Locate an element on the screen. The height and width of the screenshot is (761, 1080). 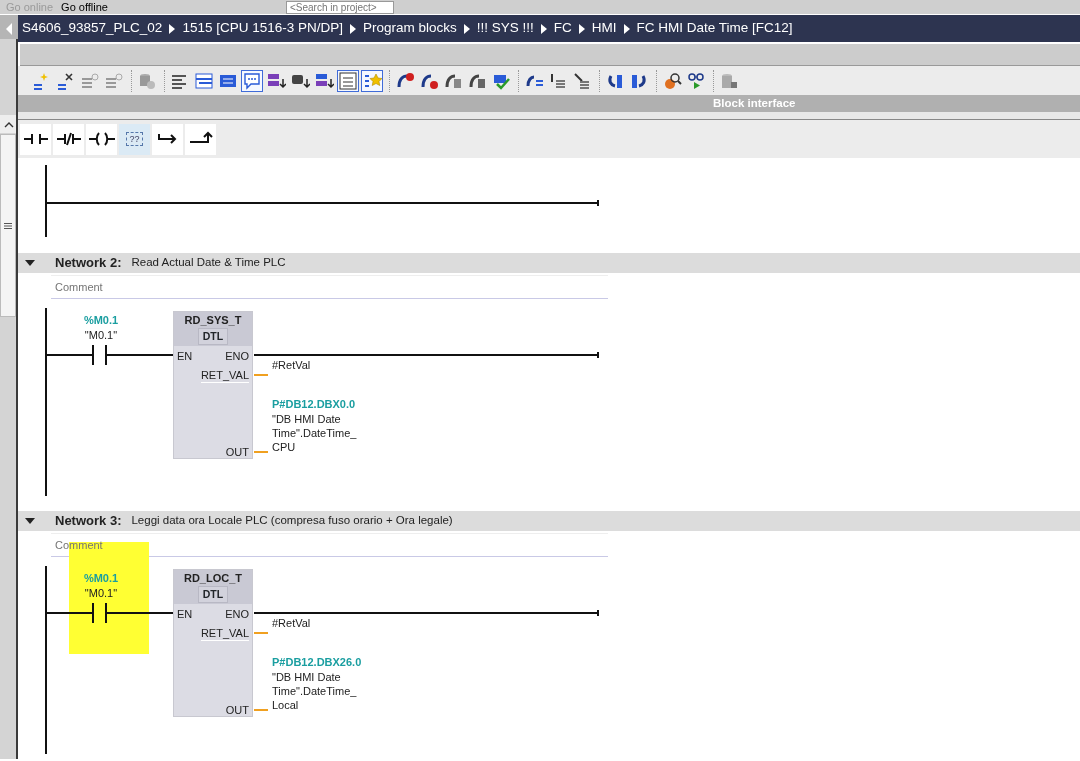
network-title: Read Actual Date & Time PLC is located at coordinates (208, 263).